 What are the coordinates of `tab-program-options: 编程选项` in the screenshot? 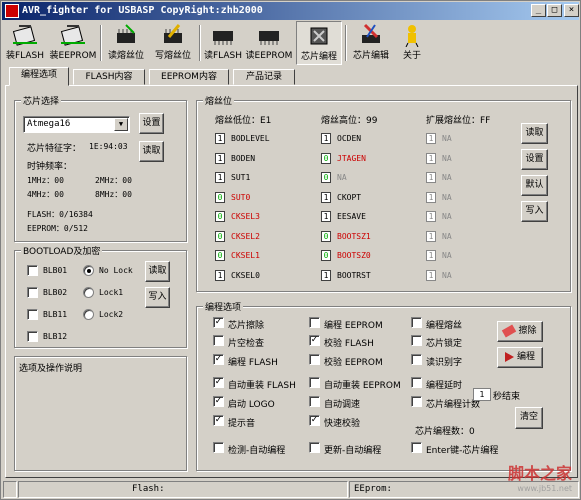 It's located at (39, 76).